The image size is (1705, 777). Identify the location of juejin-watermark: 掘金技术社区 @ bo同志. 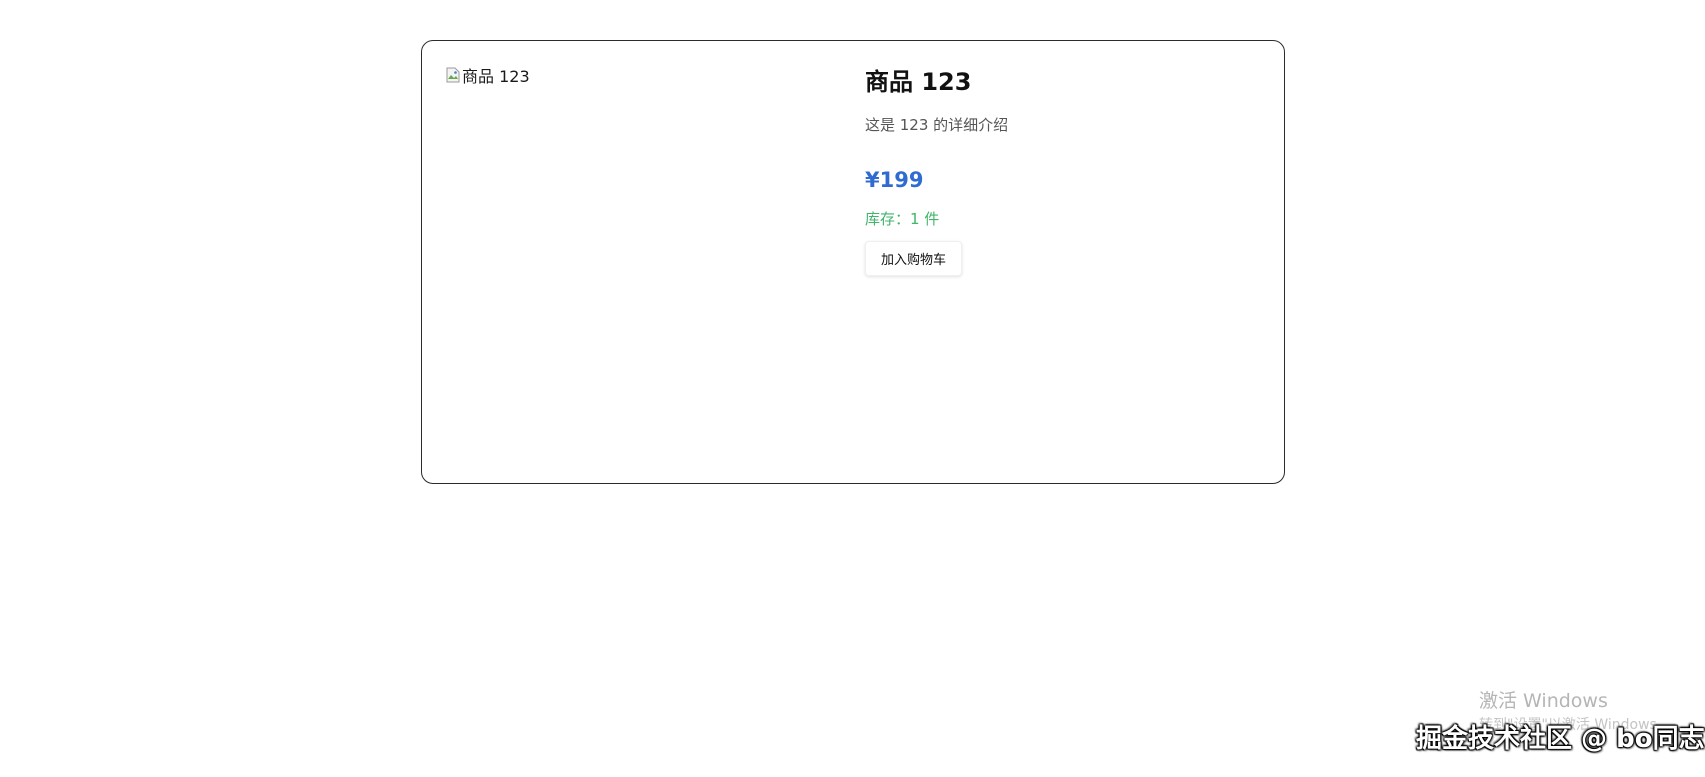
(1560, 739).